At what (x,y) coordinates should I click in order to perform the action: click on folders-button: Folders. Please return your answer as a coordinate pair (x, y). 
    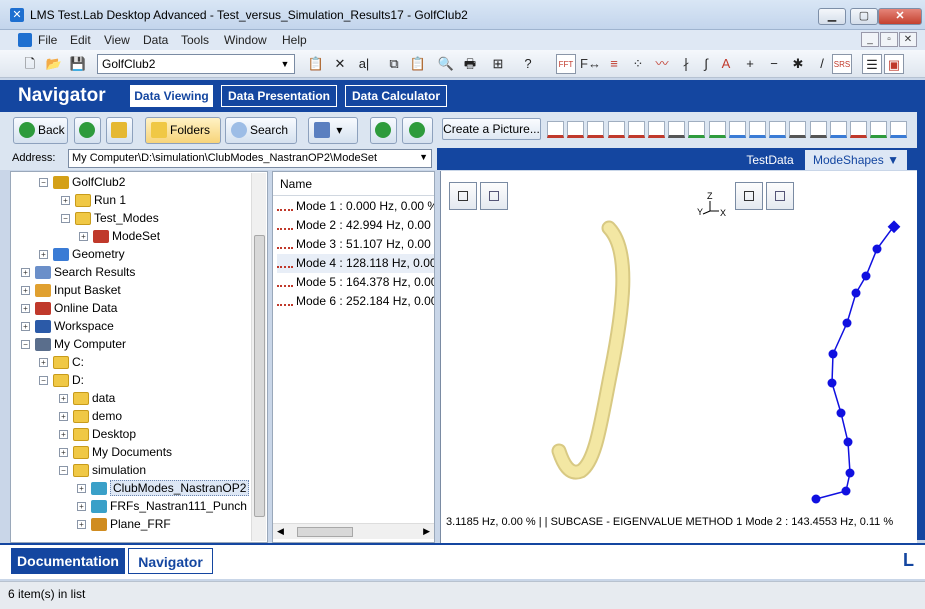
    Looking at the image, I should click on (183, 130).